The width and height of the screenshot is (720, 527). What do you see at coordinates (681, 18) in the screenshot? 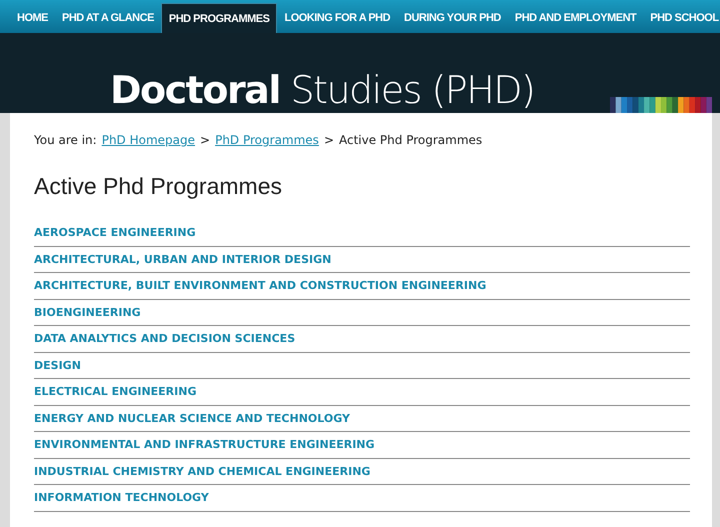
I see `nav-tab: PHD SCHOOL` at bounding box center [681, 18].